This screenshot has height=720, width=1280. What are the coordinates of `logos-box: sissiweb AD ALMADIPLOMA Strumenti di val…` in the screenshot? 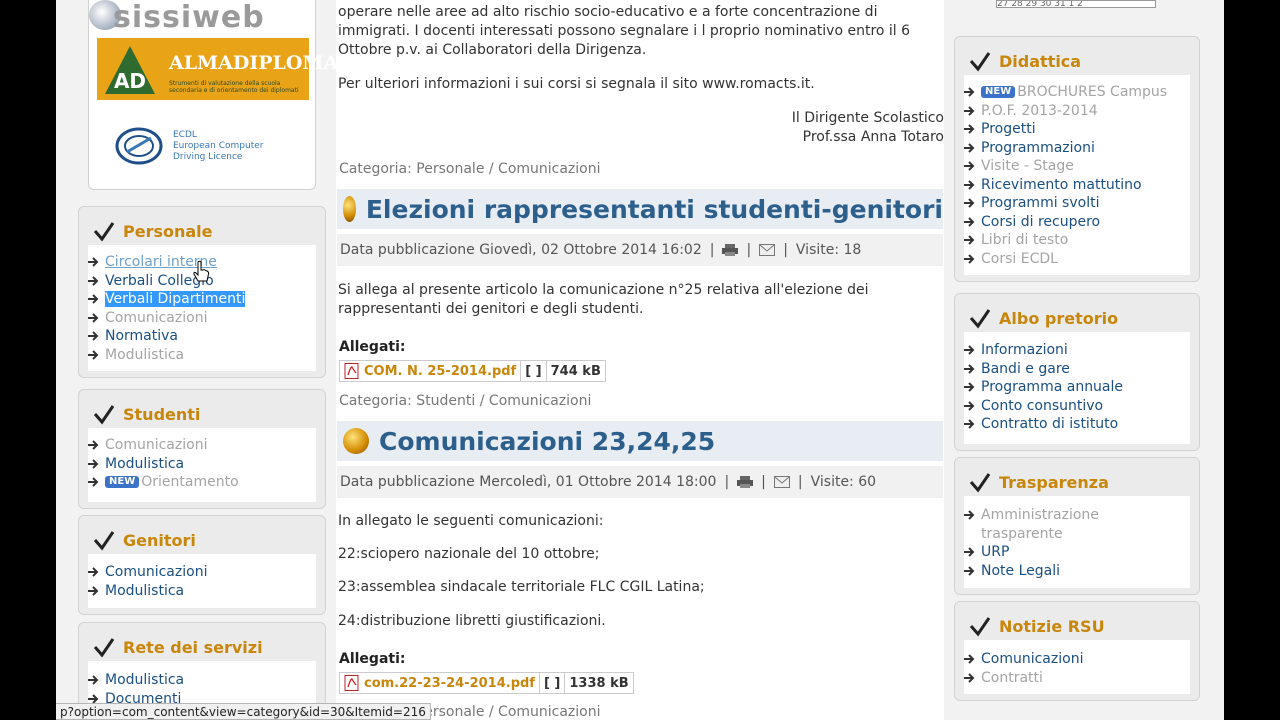 It's located at (213, 95).